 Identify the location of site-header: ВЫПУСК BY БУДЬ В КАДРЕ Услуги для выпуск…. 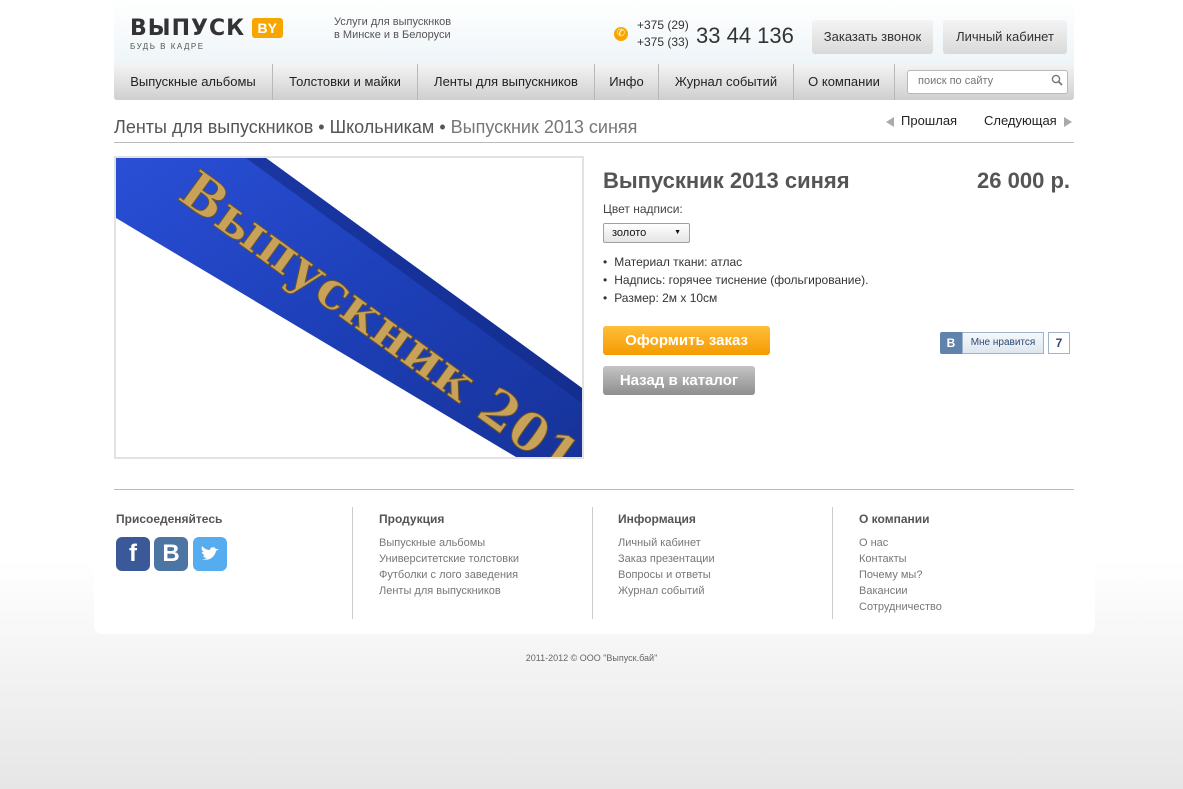
(594, 32).